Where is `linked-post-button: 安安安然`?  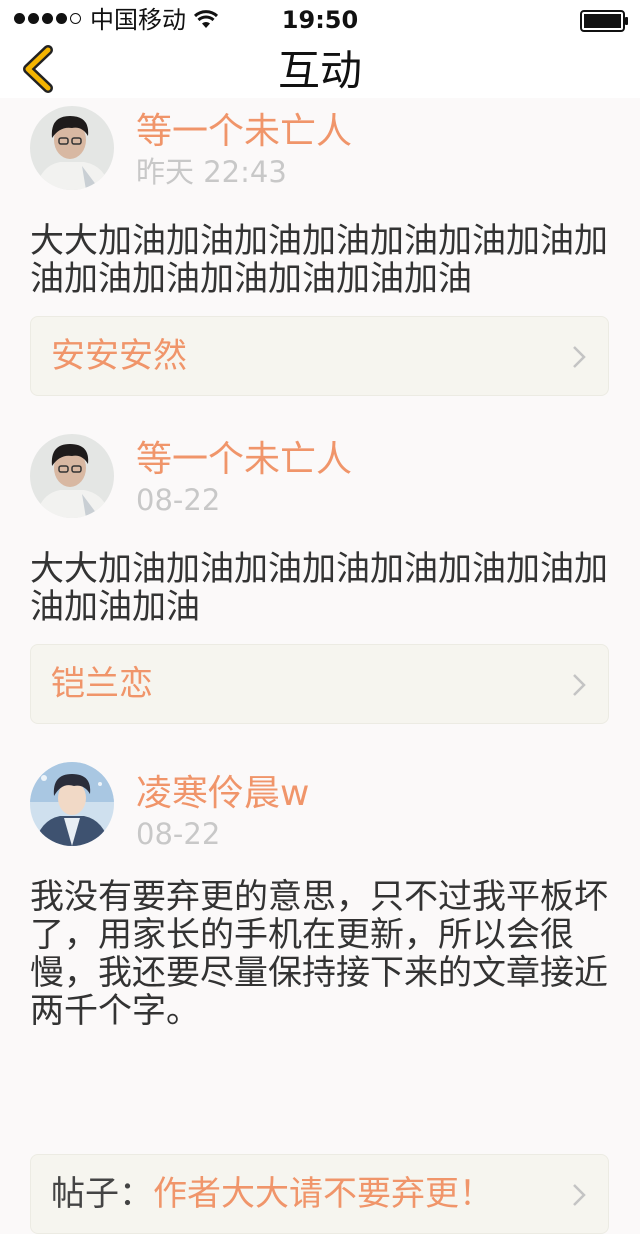
linked-post-button: 安安安然 is located at coordinates (319, 356).